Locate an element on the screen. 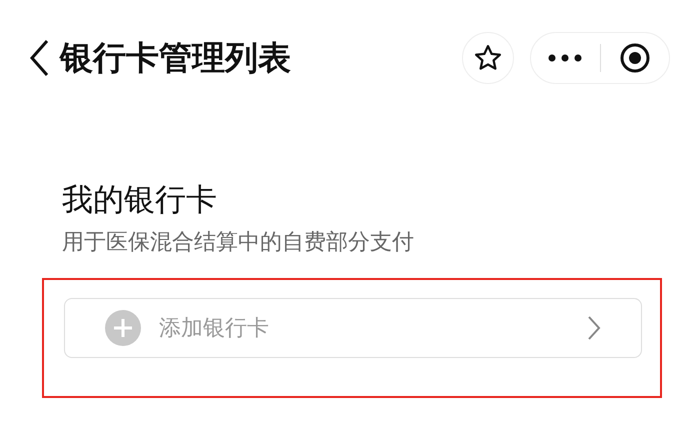 Image resolution: width=700 pixels, height=421 pixels. section-subtitle: 用于医保混合结算中的自费部分支付 is located at coordinates (238, 243).